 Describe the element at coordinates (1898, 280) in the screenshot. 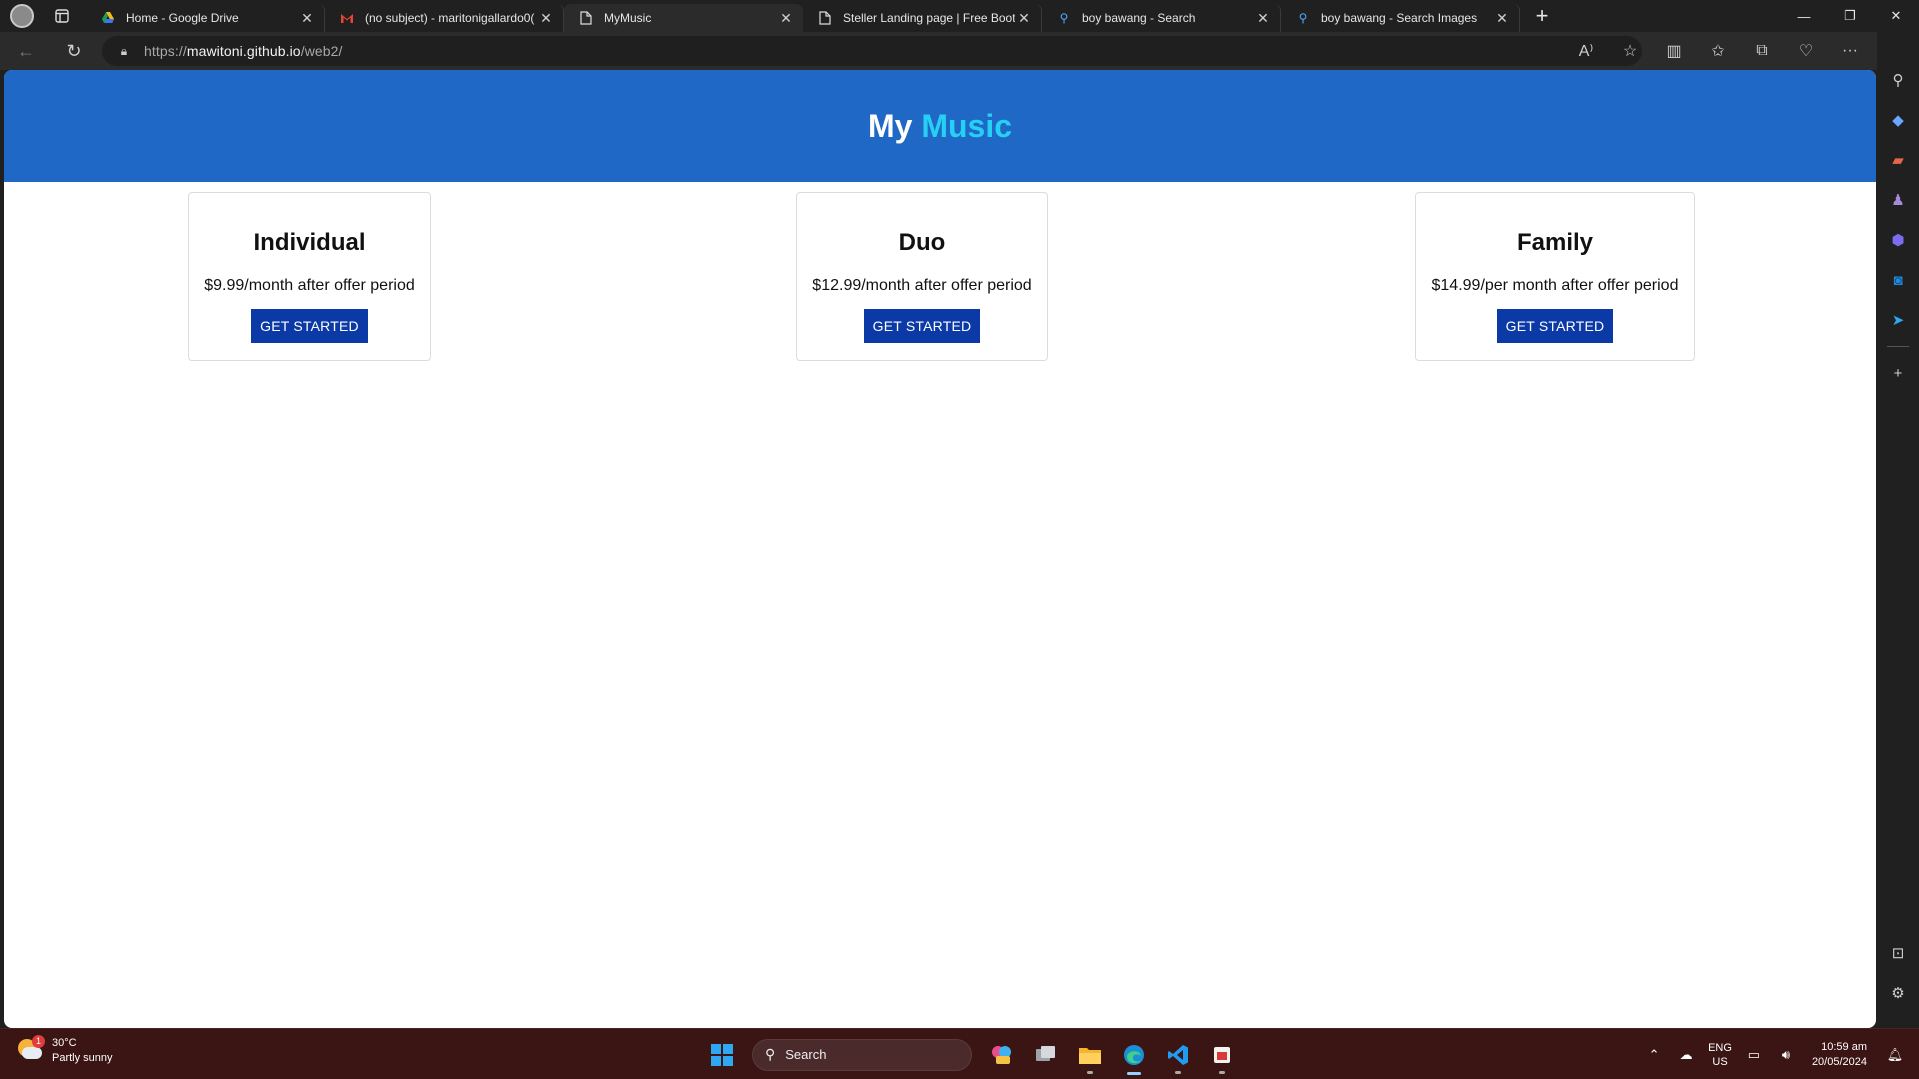

I see `outlook-icon: ◙` at that location.